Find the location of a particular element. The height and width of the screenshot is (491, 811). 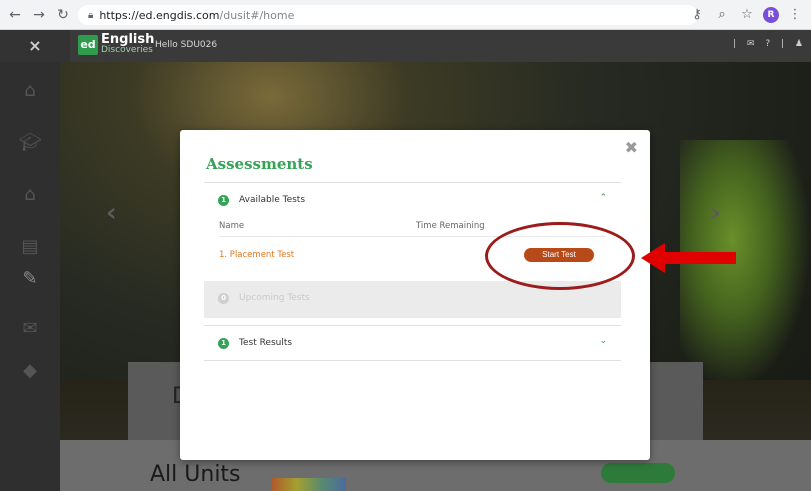

logo-english-text: English is located at coordinates (128, 39).